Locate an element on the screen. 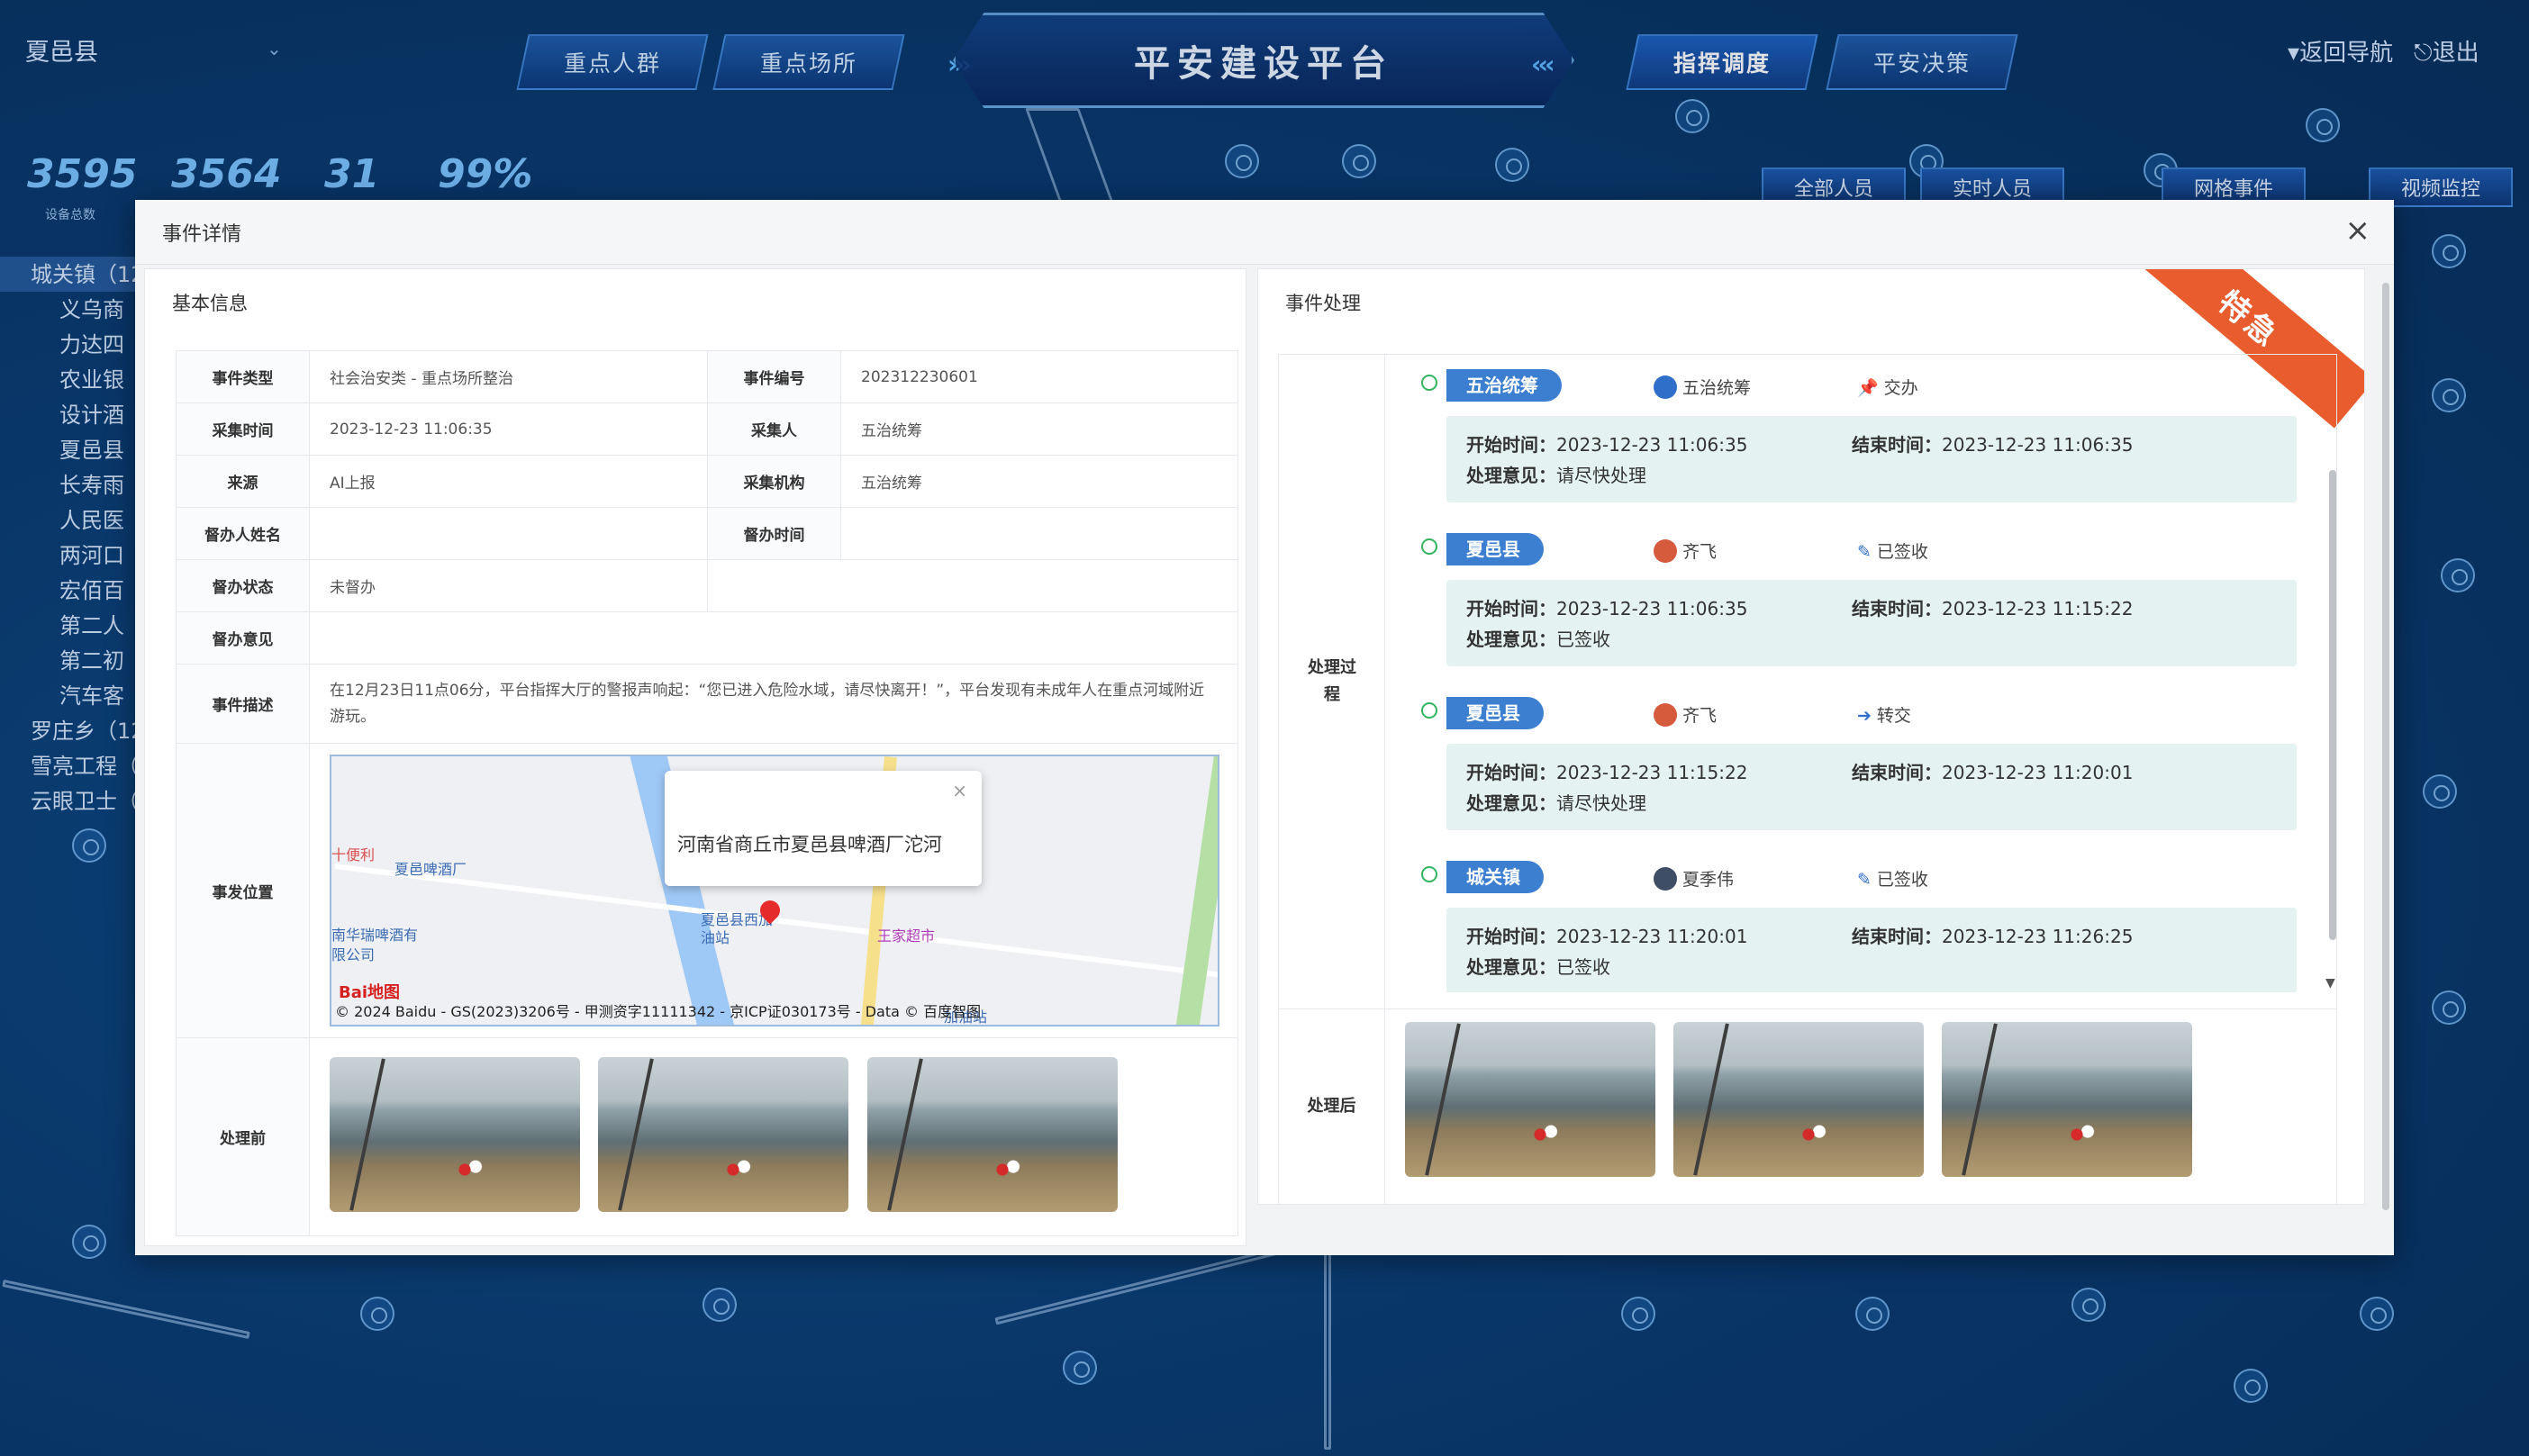 This screenshot has height=1456, width=2529. field-label: 督办人姓名 is located at coordinates (243, 533).